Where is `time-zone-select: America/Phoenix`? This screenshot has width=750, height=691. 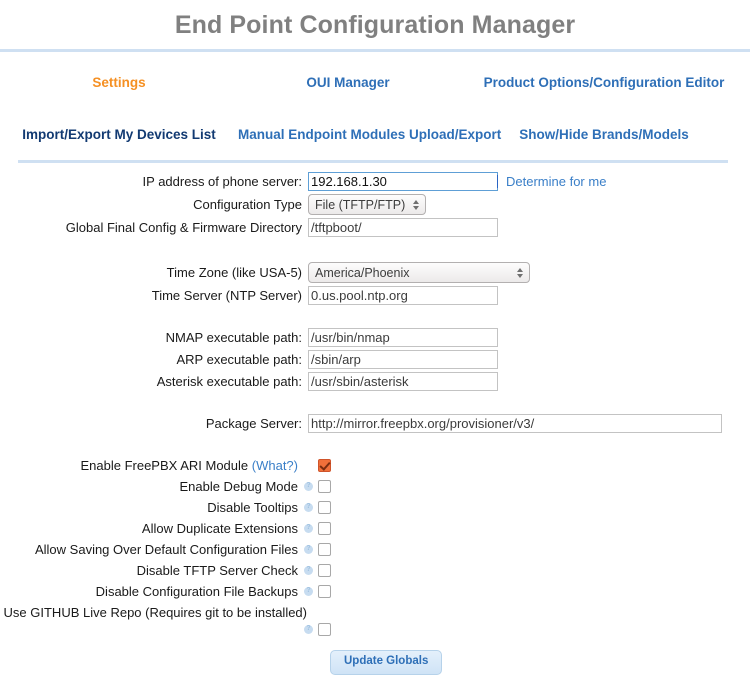 time-zone-select: America/Phoenix is located at coordinates (419, 272).